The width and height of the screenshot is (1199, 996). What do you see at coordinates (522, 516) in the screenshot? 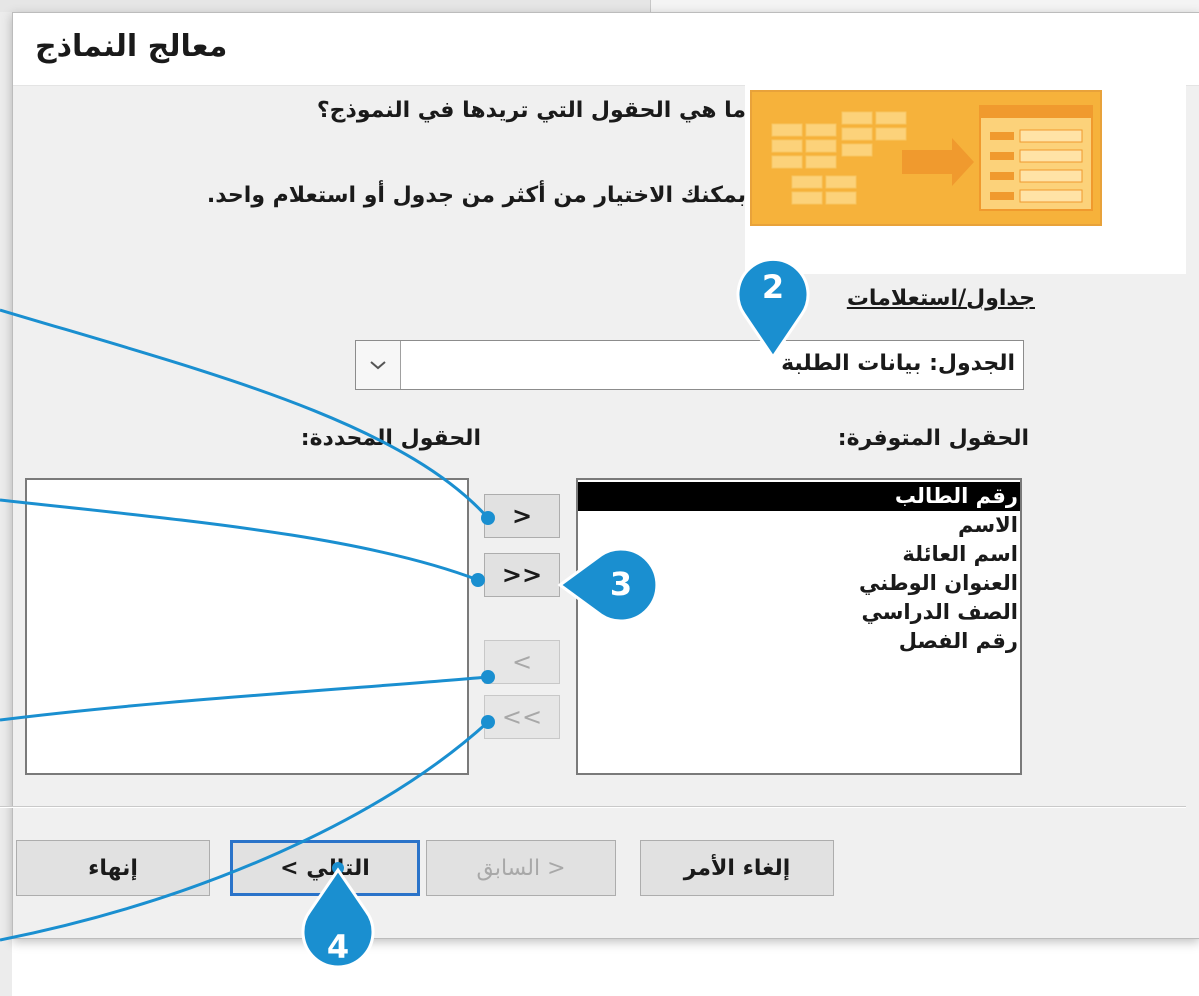
I see `add-field-button: >` at bounding box center [522, 516].